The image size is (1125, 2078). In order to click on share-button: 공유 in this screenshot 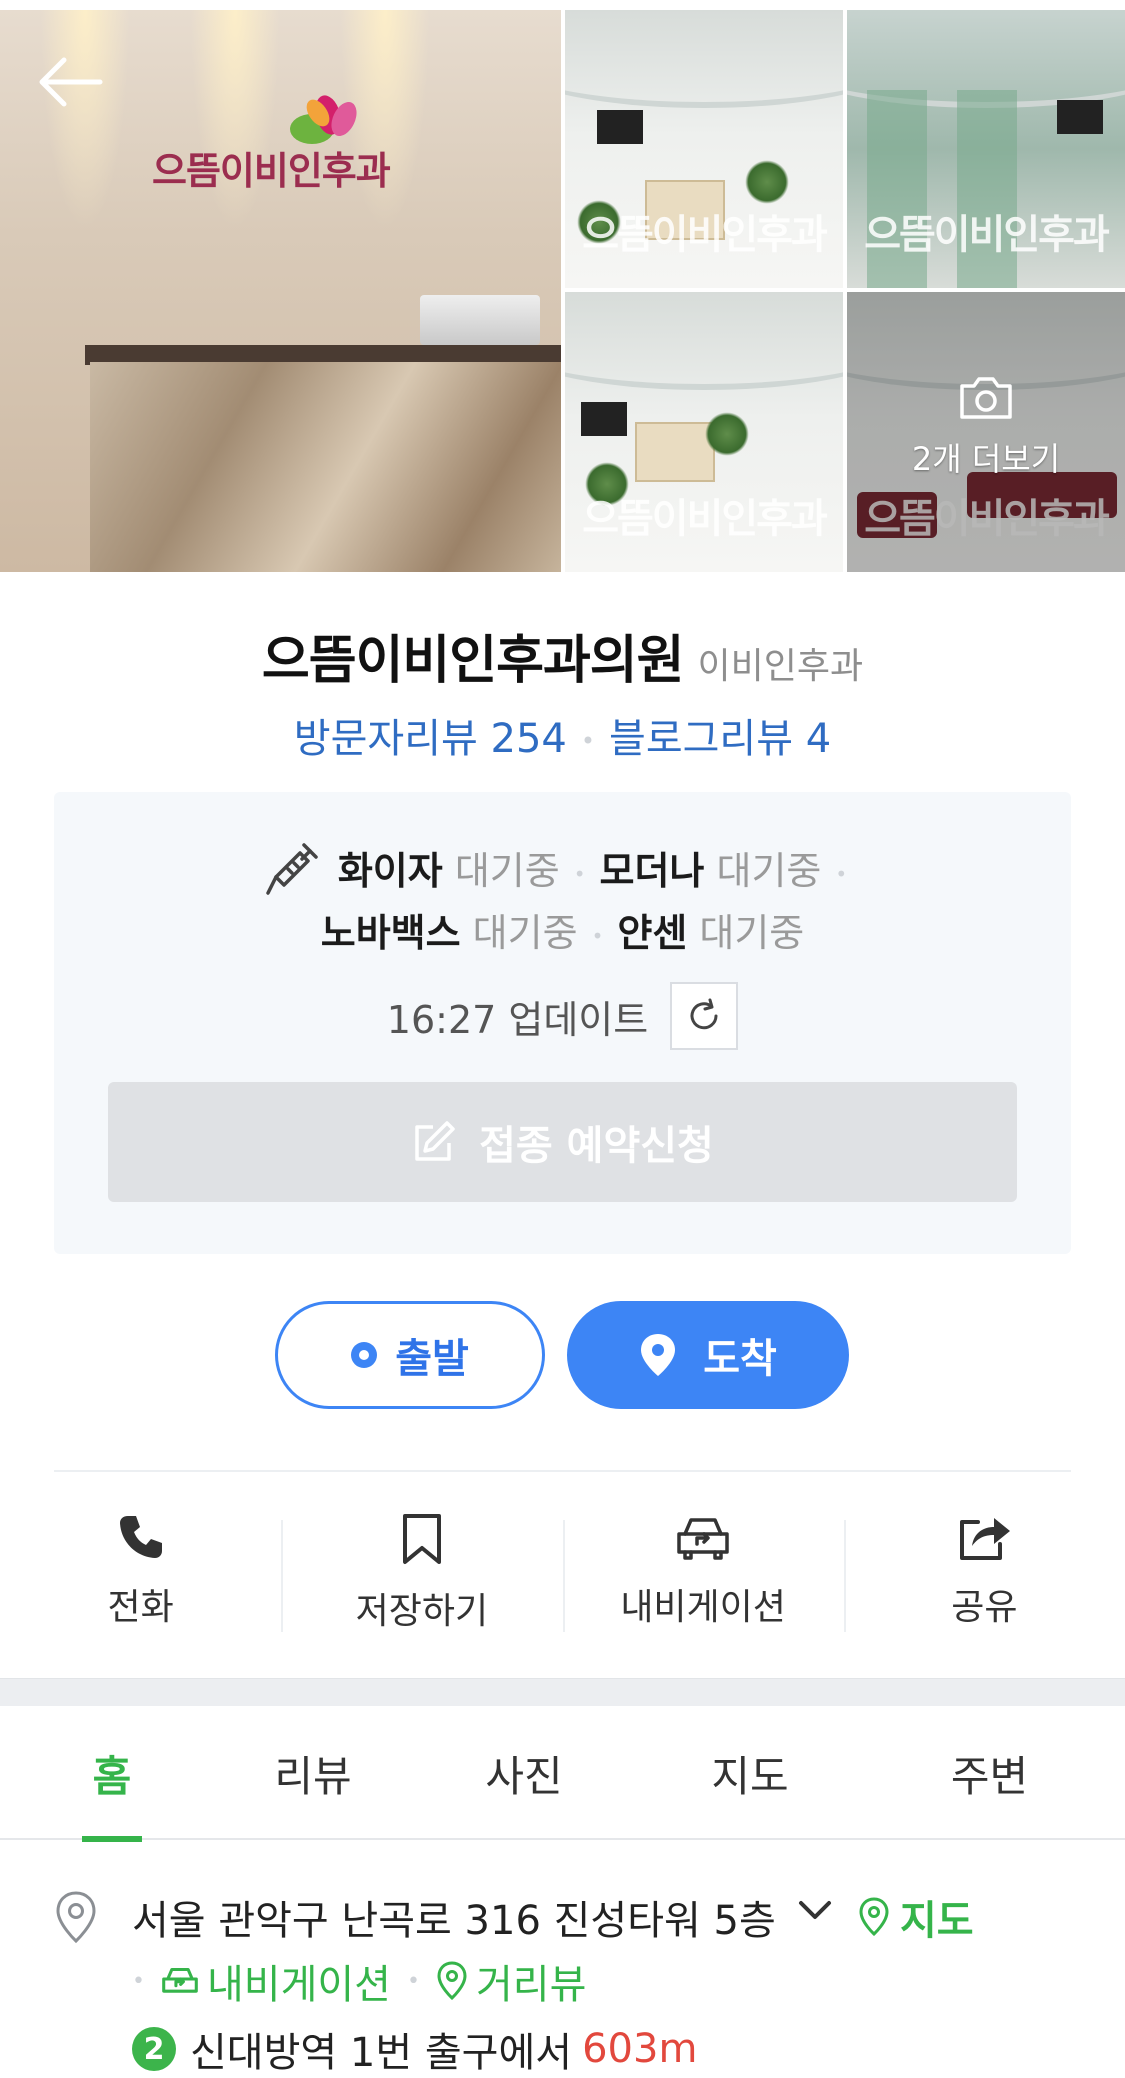, I will do `click(984, 1575)`.